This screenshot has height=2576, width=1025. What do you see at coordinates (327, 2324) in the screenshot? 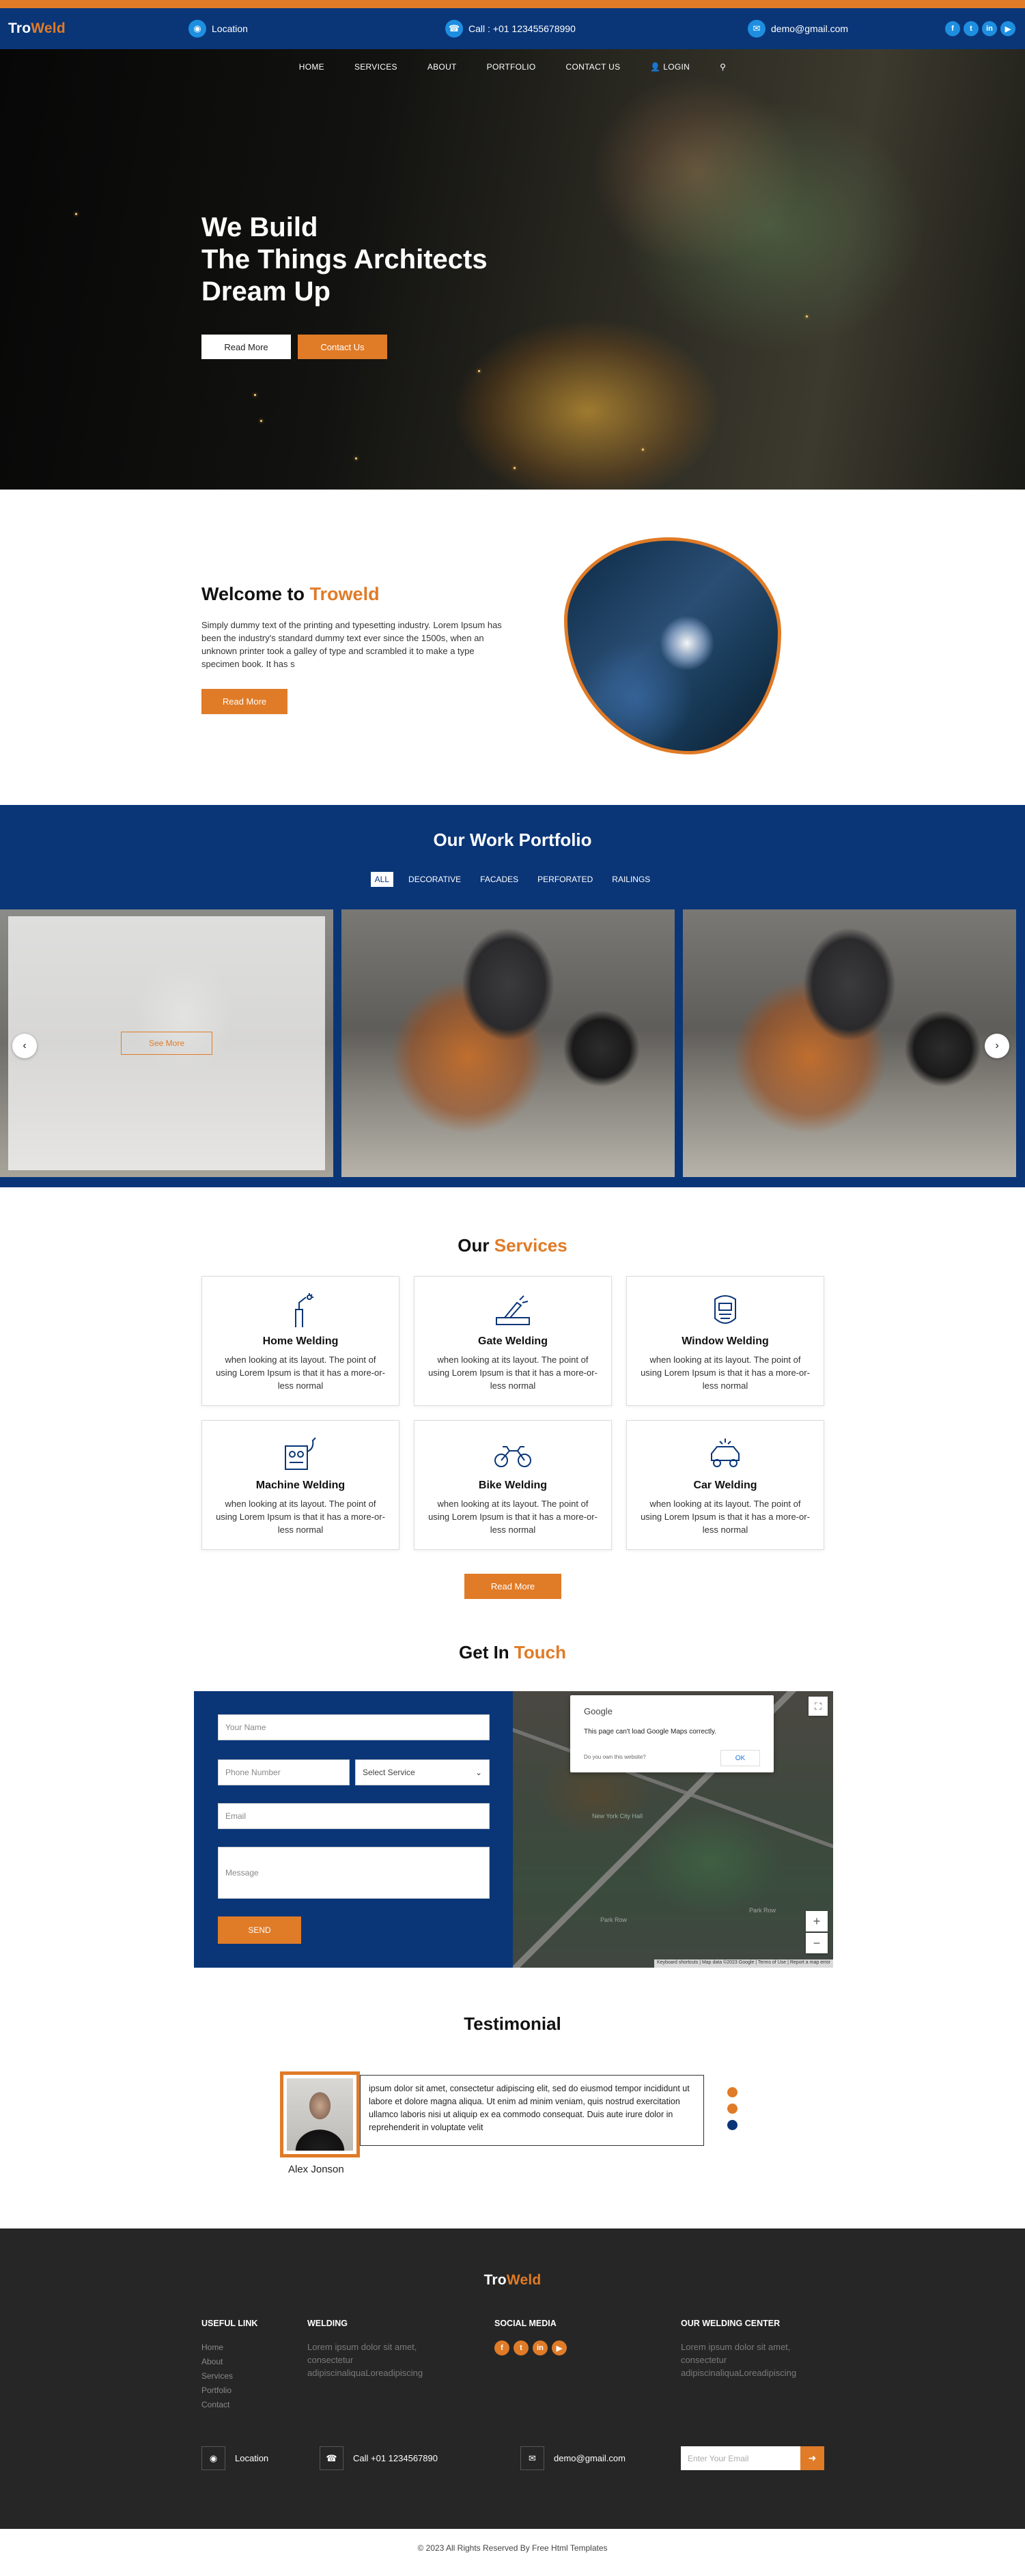
I see `footer-welding-title: WELDING` at bounding box center [327, 2324].